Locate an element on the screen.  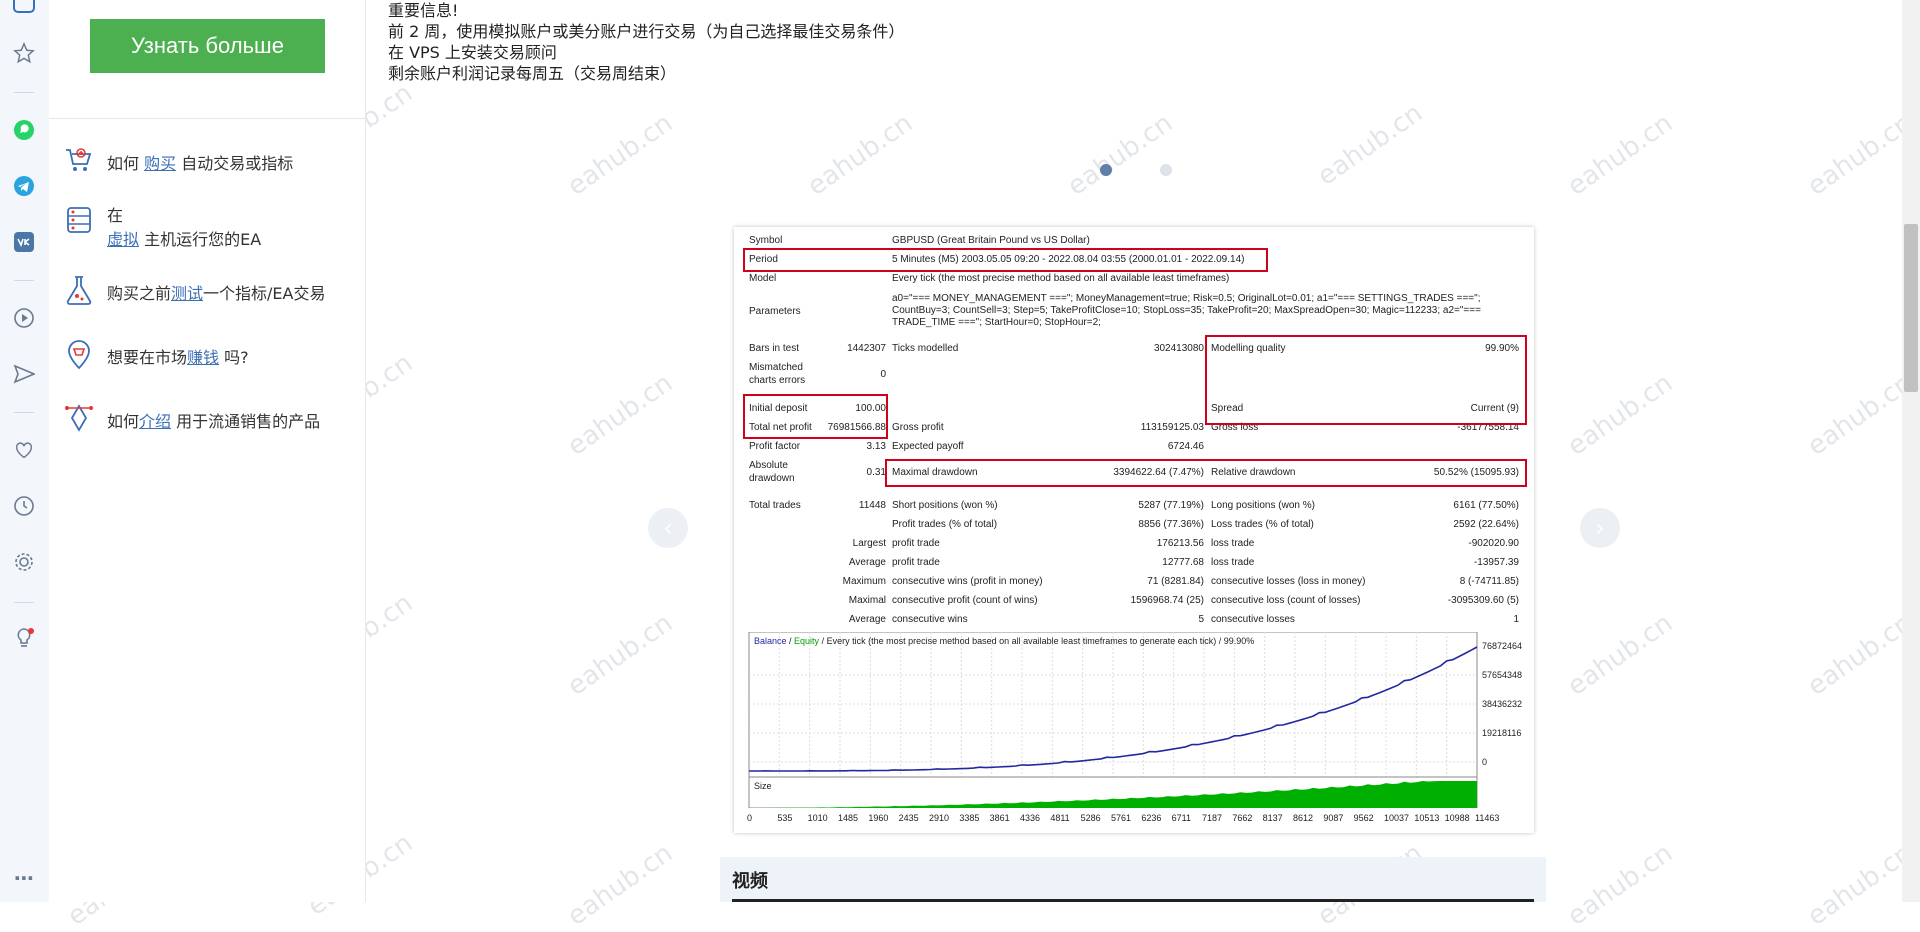
row-b-value: -3095309.60 (5) is located at coordinates (1483, 600).